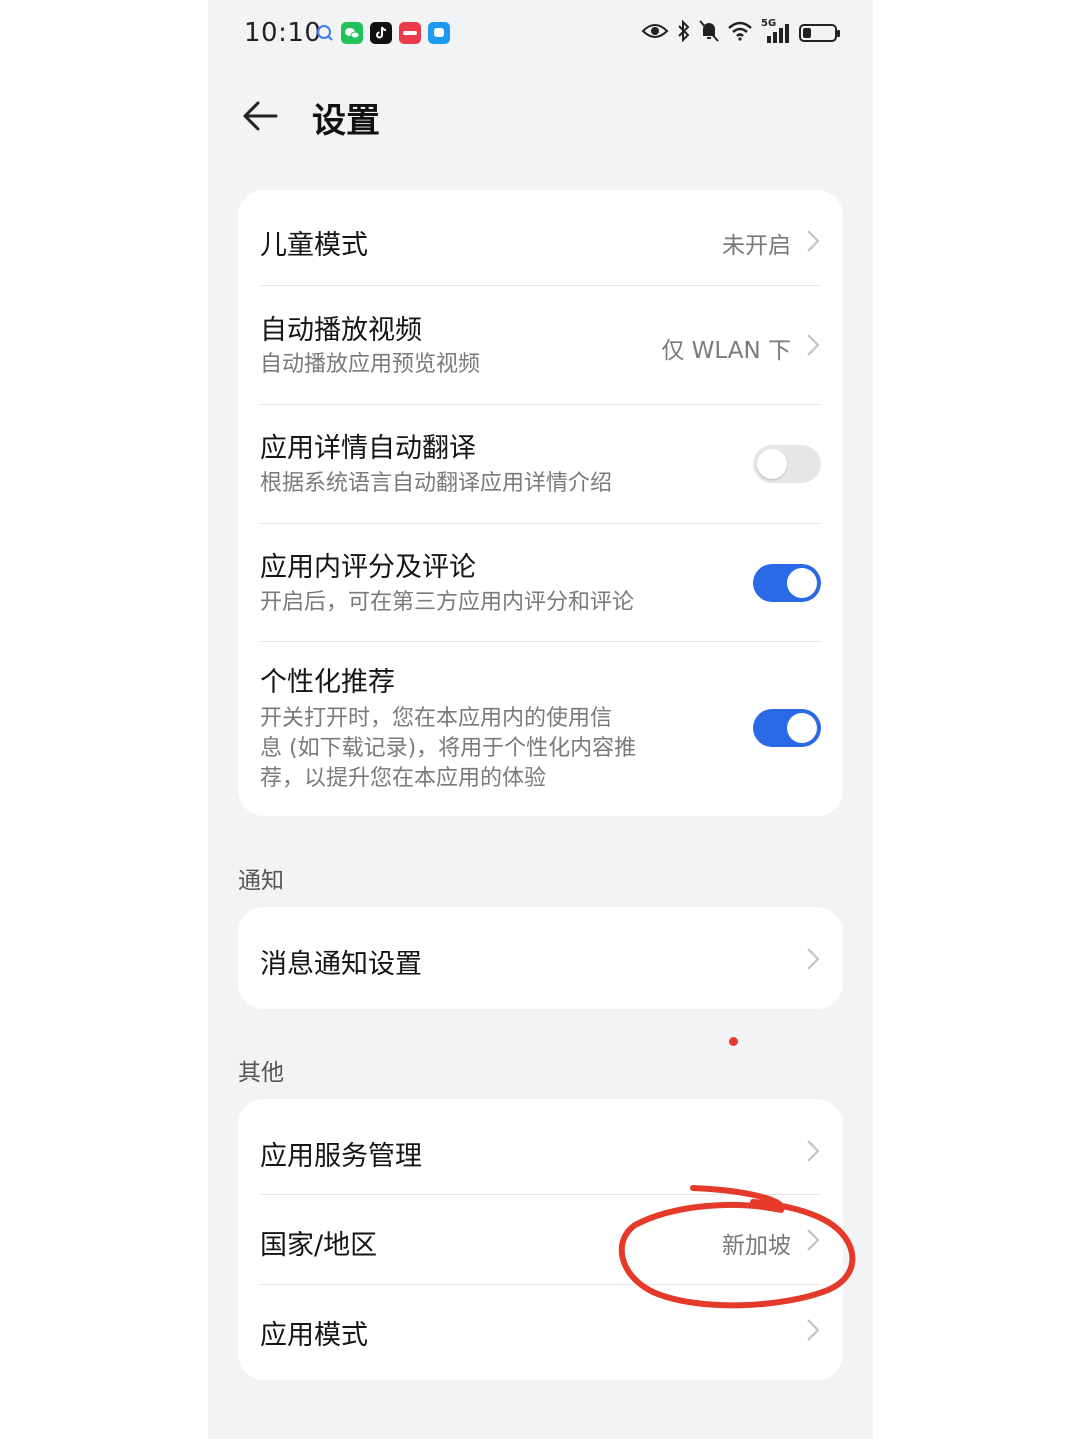  What do you see at coordinates (684, 32) in the screenshot?
I see `bluetooth-icon` at bounding box center [684, 32].